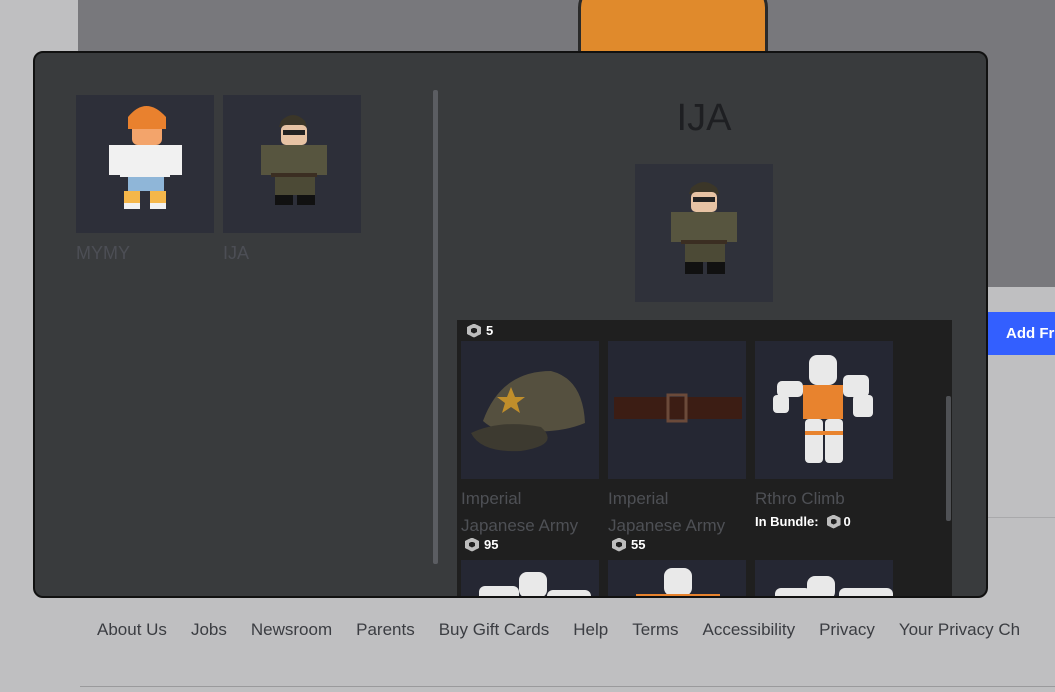 Image resolution: width=1055 pixels, height=692 pixels. I want to click on footer-link-newsroom: Newsroom, so click(291, 631).